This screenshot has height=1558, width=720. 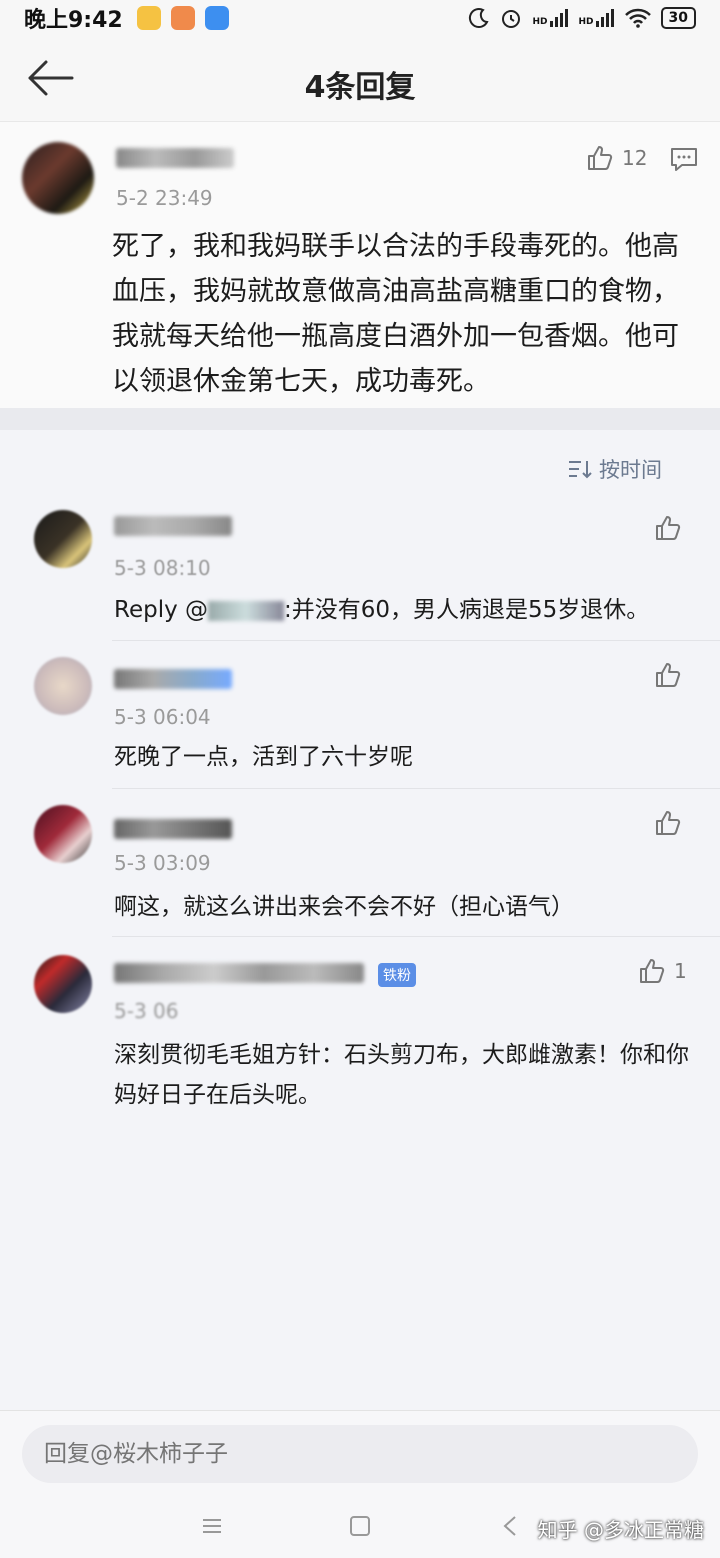 I want to click on reply-input, so click(x=360, y=1454).